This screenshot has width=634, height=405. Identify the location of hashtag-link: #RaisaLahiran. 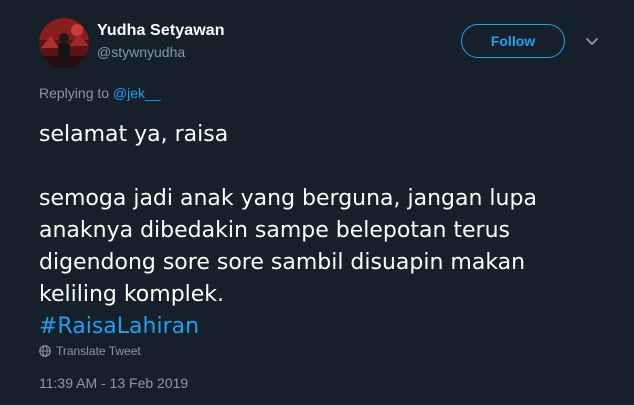
(119, 326).